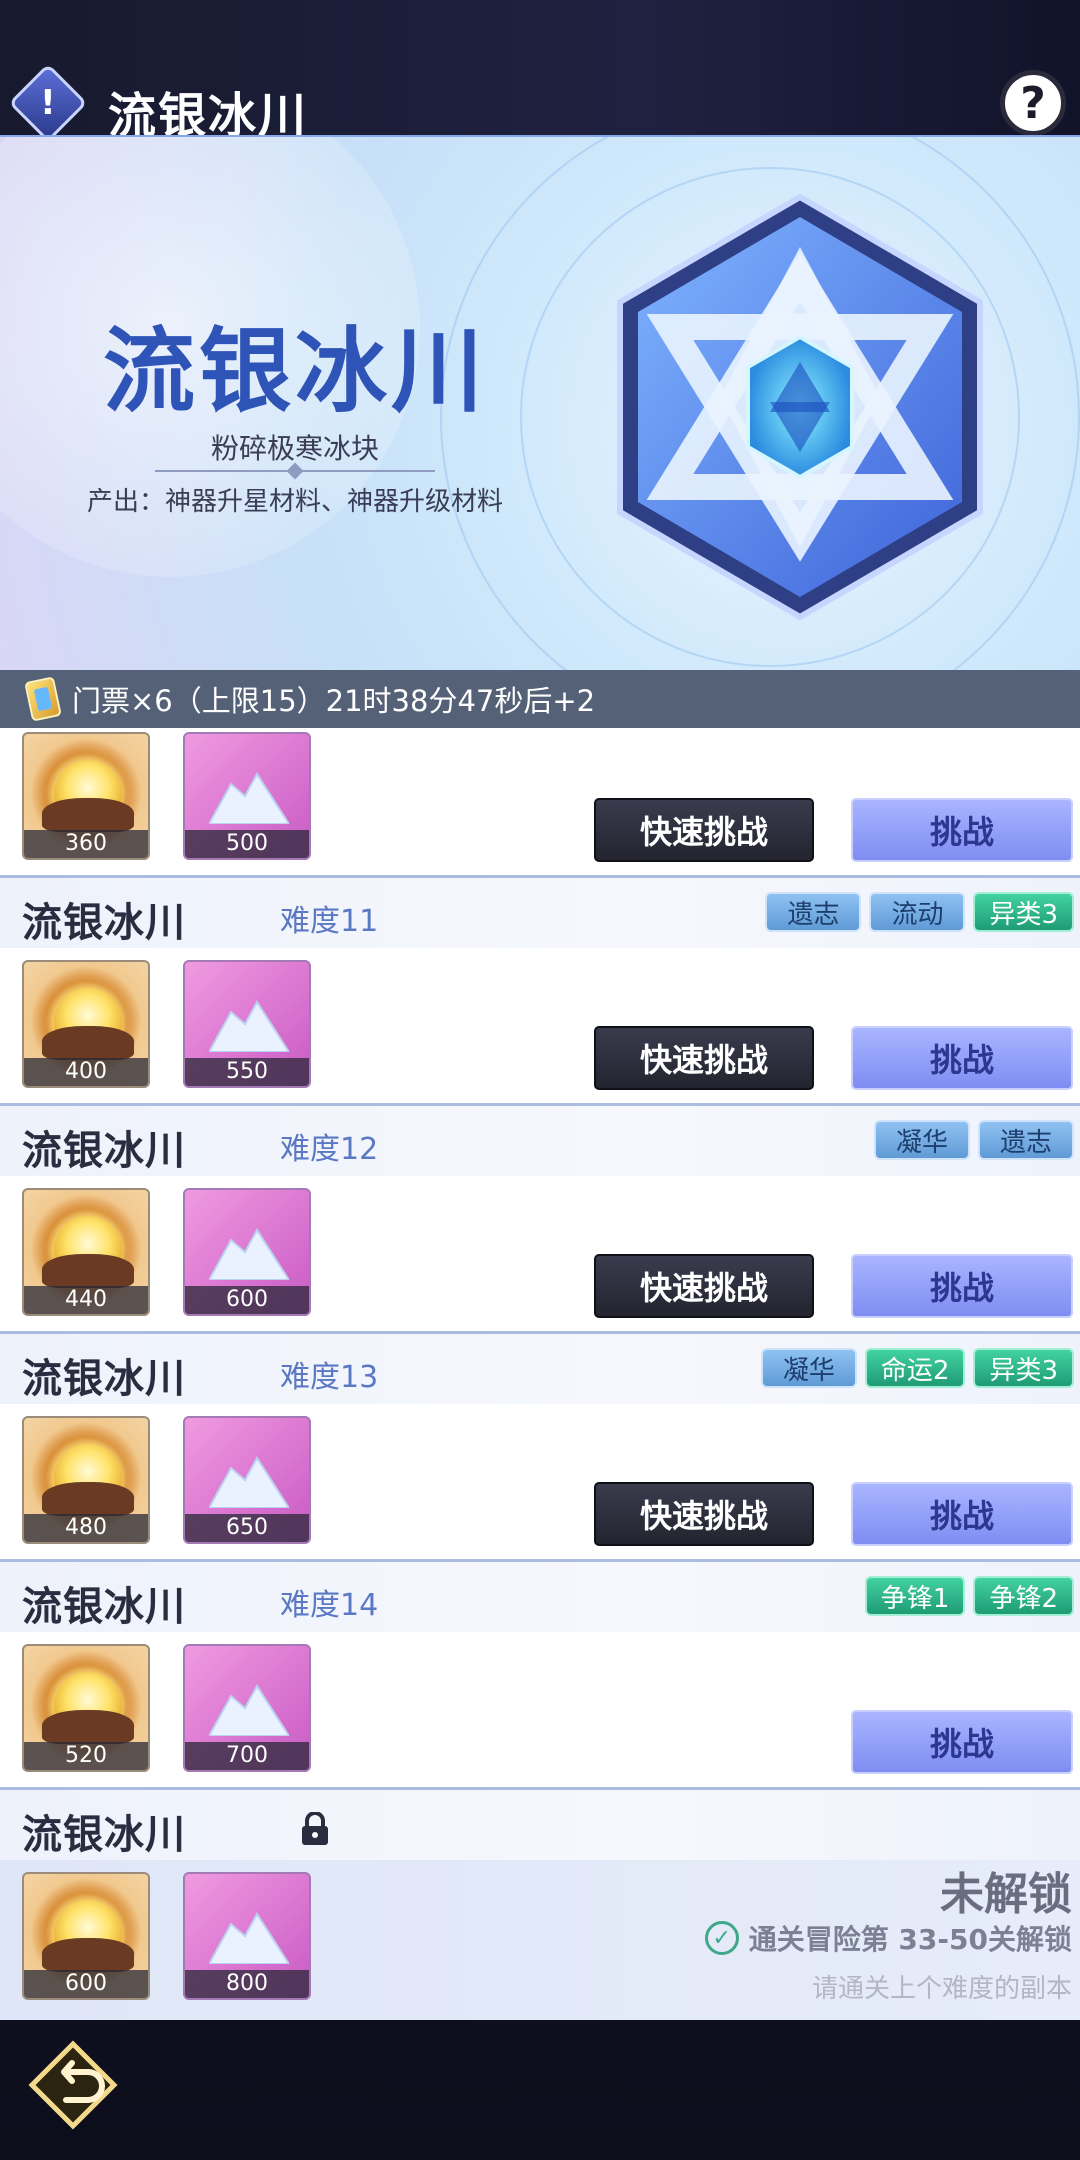 The image size is (1080, 2160). I want to click on alert-icon: !, so click(48, 103).